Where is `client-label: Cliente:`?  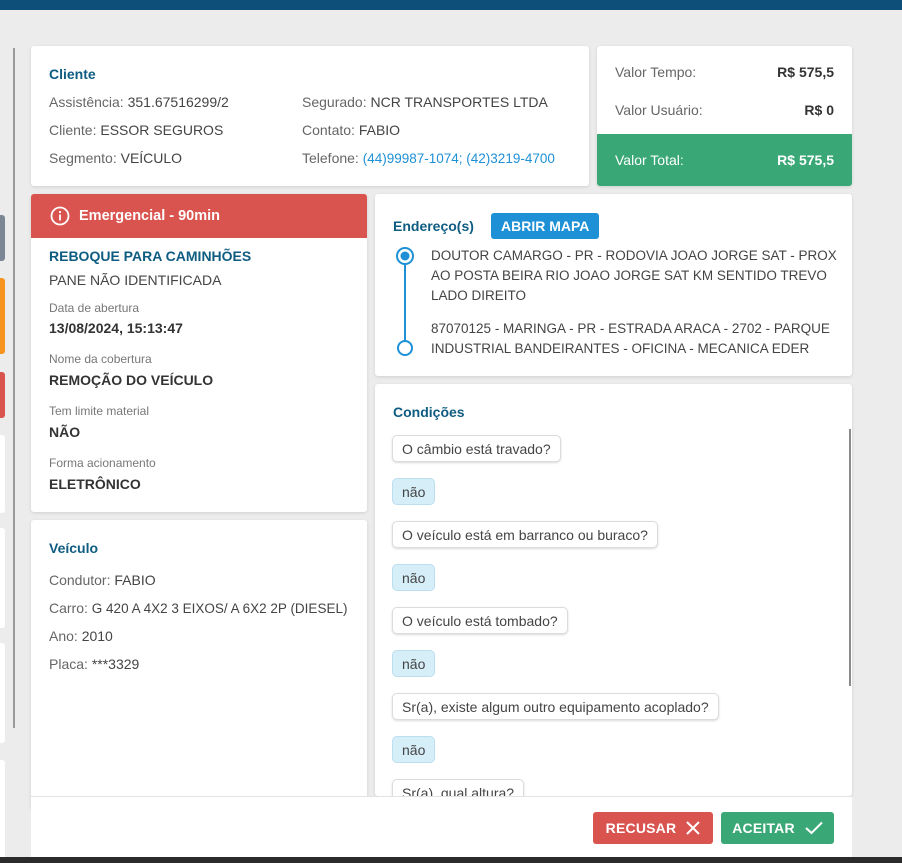 client-label: Cliente: is located at coordinates (73, 130).